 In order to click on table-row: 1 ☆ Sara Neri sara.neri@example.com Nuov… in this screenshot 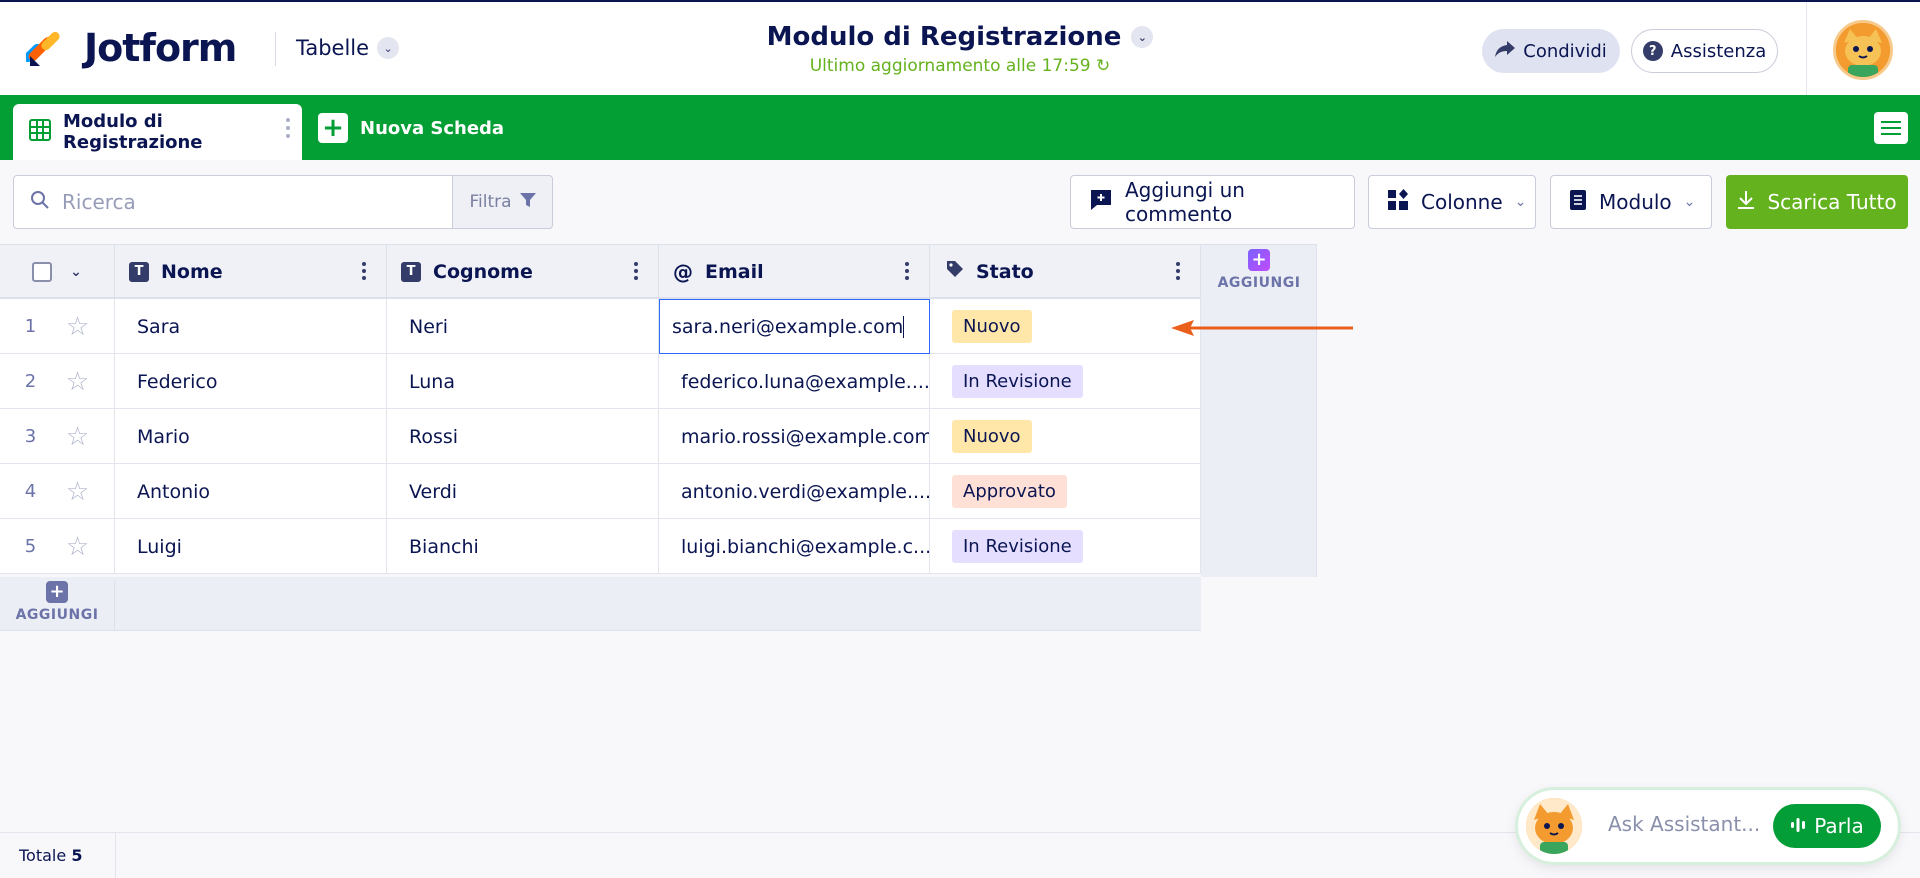, I will do `click(600, 326)`.